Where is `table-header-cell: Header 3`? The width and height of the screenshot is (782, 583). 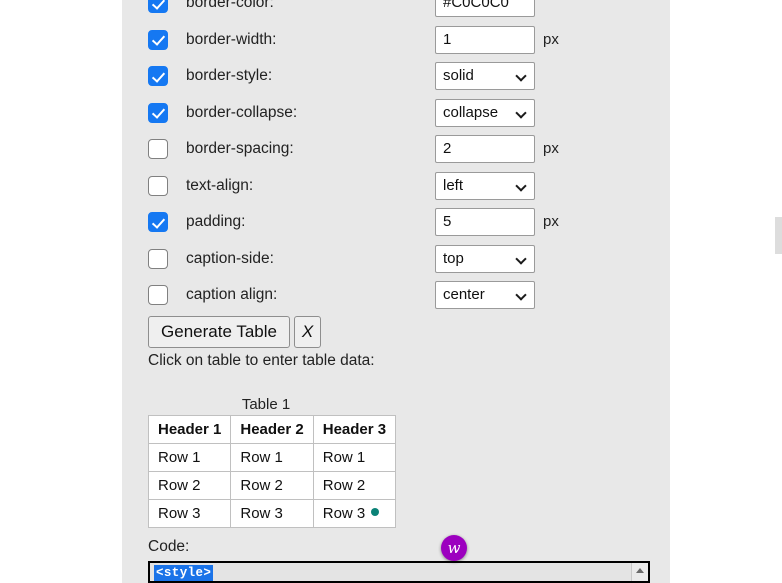 table-header-cell: Header 3 is located at coordinates (354, 429).